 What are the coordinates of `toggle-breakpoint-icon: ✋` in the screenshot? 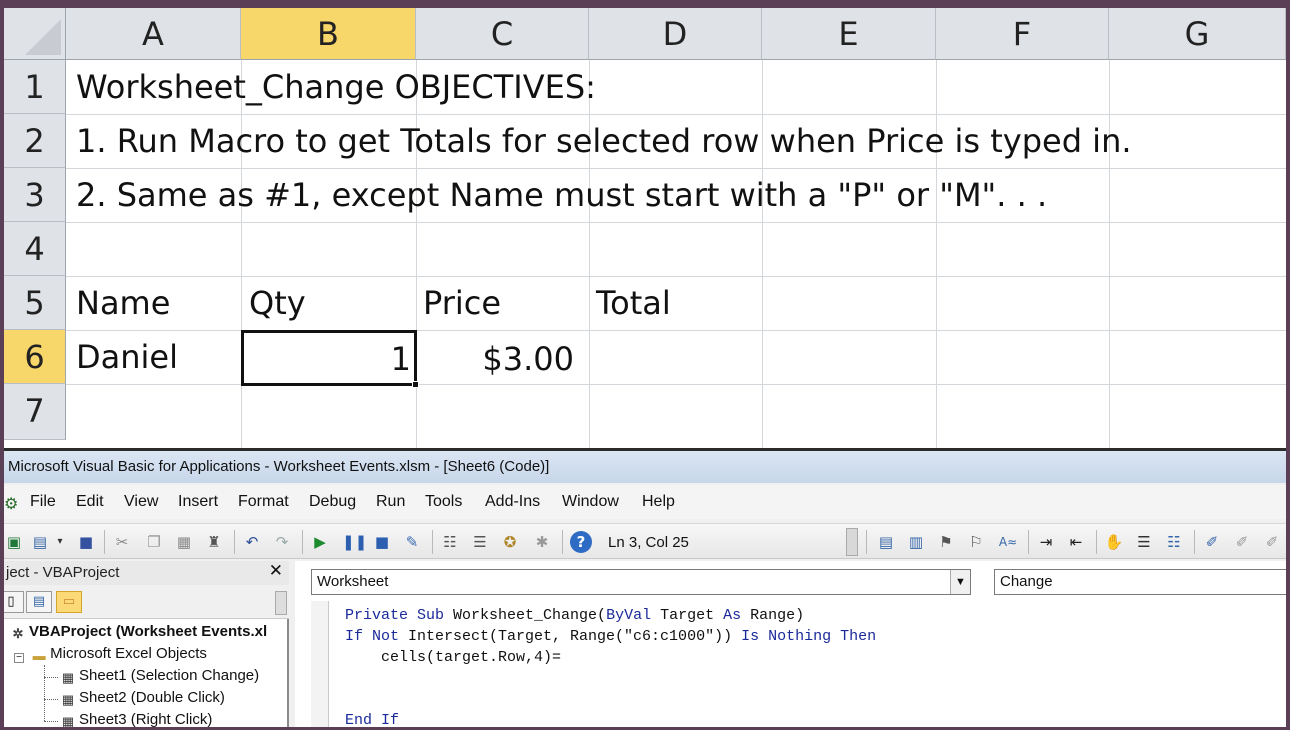 It's located at (1114, 542).